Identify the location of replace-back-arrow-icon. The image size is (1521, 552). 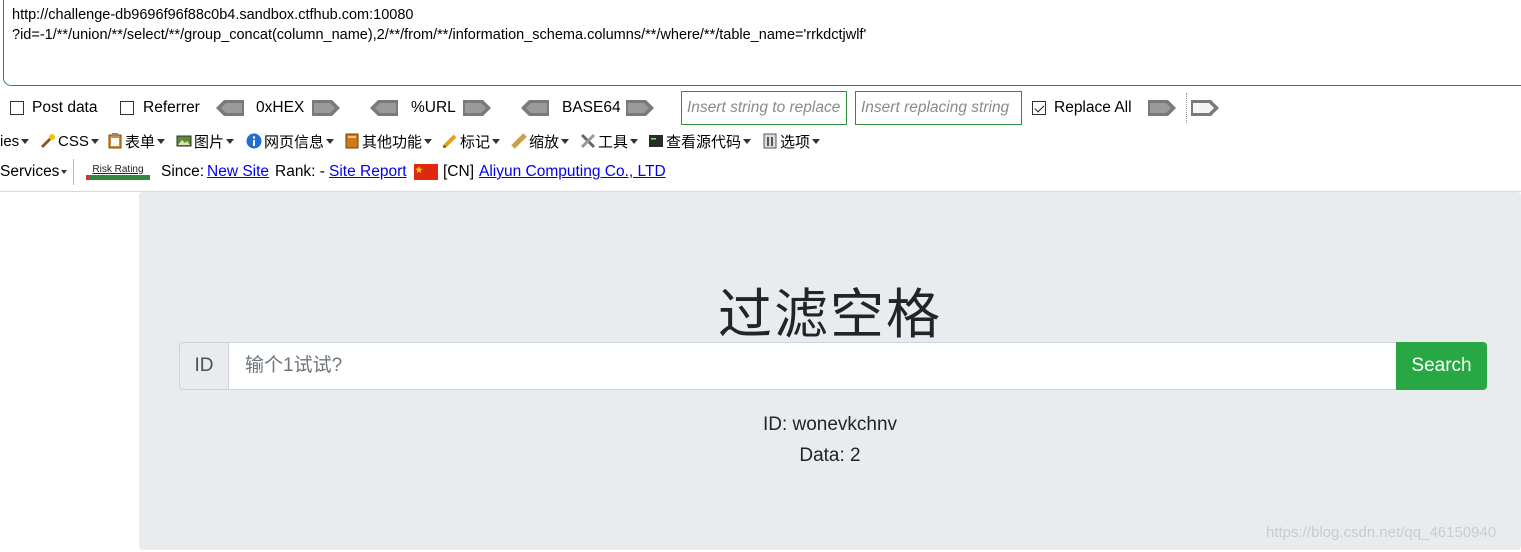
(1205, 108).